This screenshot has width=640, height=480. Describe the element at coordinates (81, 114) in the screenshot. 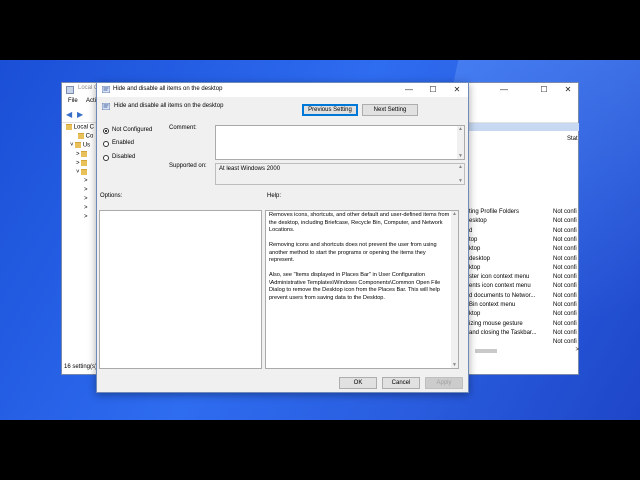

I see `forward-arrow-icon: ▶` at that location.